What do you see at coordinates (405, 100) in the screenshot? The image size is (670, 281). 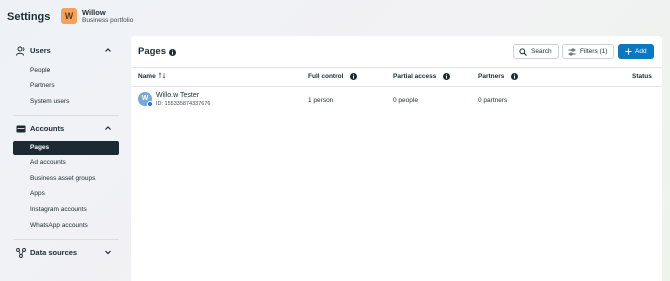 I see `partial-access-value: 0 people` at bounding box center [405, 100].